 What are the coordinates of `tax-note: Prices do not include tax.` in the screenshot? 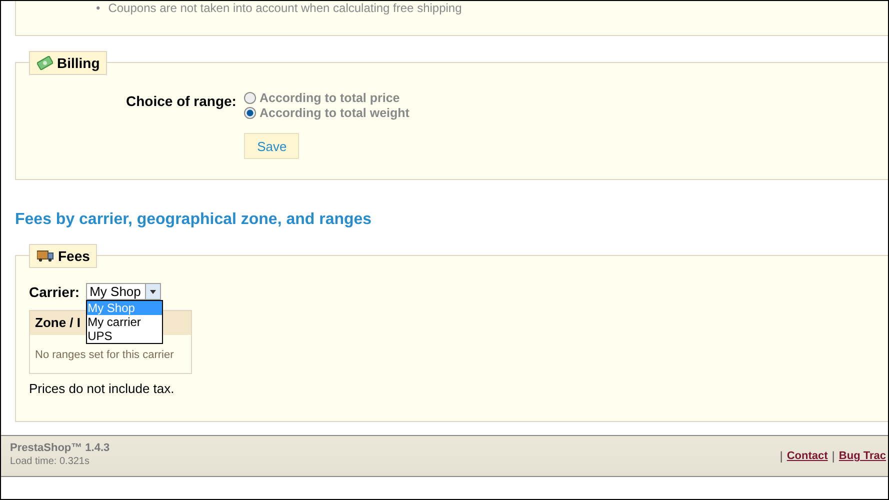 It's located at (102, 388).